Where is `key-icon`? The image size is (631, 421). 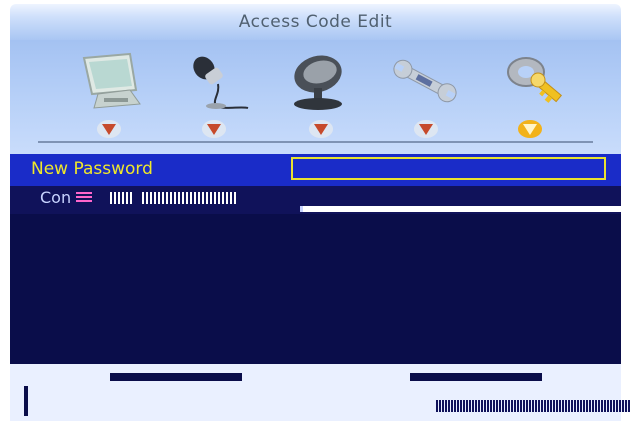
key-icon is located at coordinates (533, 81).